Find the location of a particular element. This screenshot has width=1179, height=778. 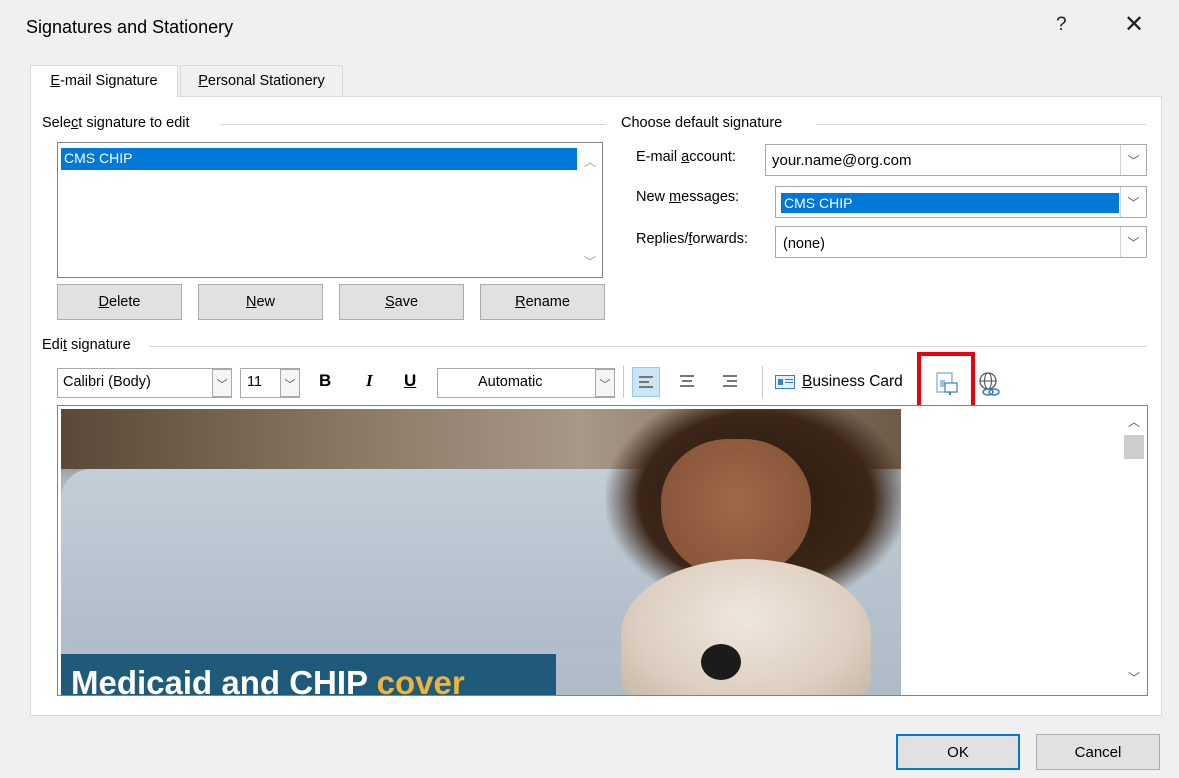

business-card-icon is located at coordinates (785, 382).